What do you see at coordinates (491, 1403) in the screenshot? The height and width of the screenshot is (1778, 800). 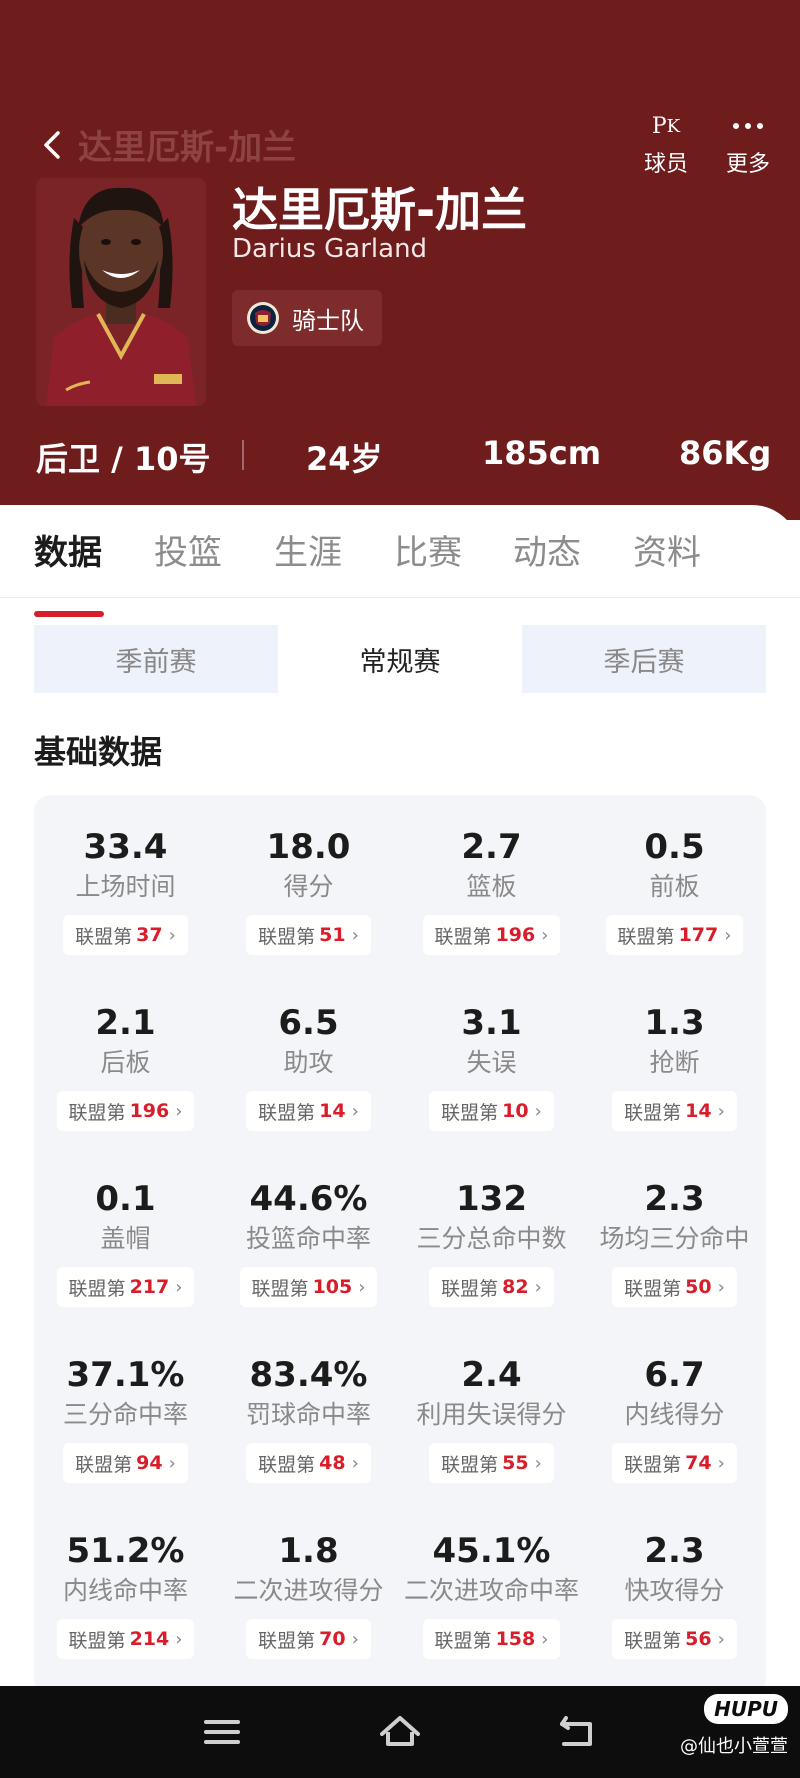 I see `stat-cell: 2.4 利用失误得分 联盟第 55 ›` at bounding box center [491, 1403].